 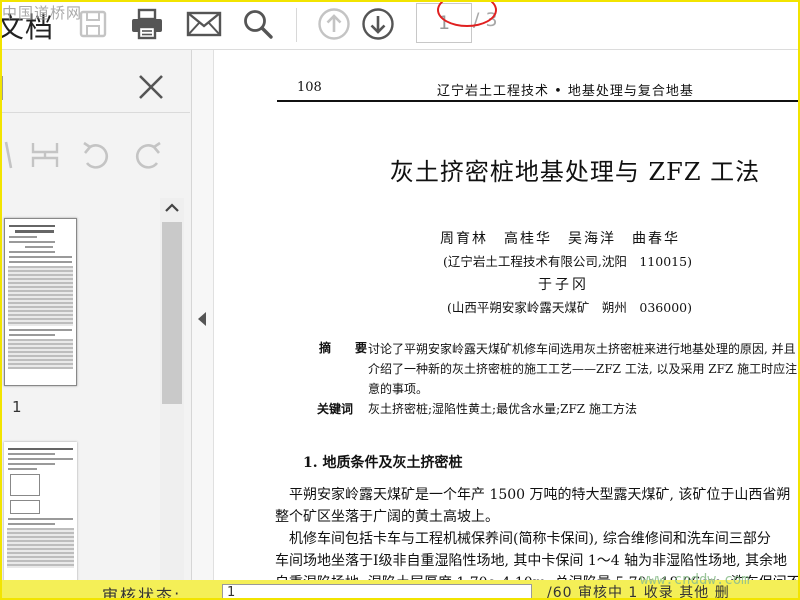 What do you see at coordinates (334, 24) in the screenshot?
I see `prev-page-icon` at bounding box center [334, 24].